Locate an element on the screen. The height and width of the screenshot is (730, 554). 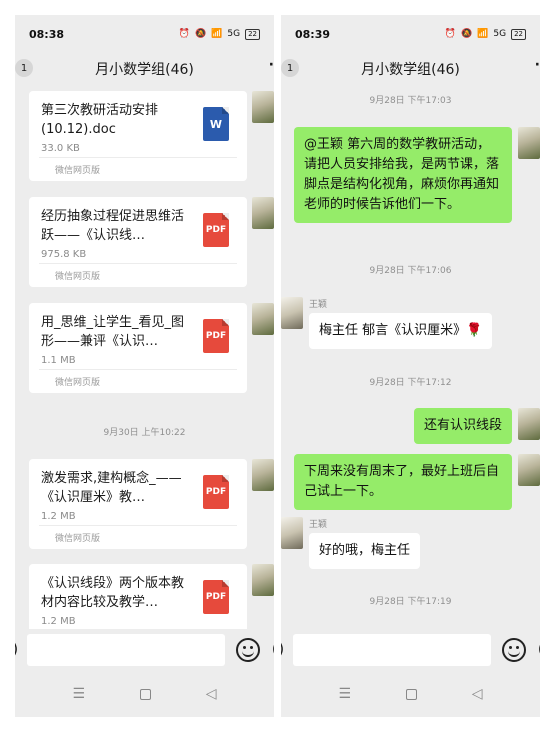
message-bubble: 还有认识线段 is located at coordinates (462, 426).